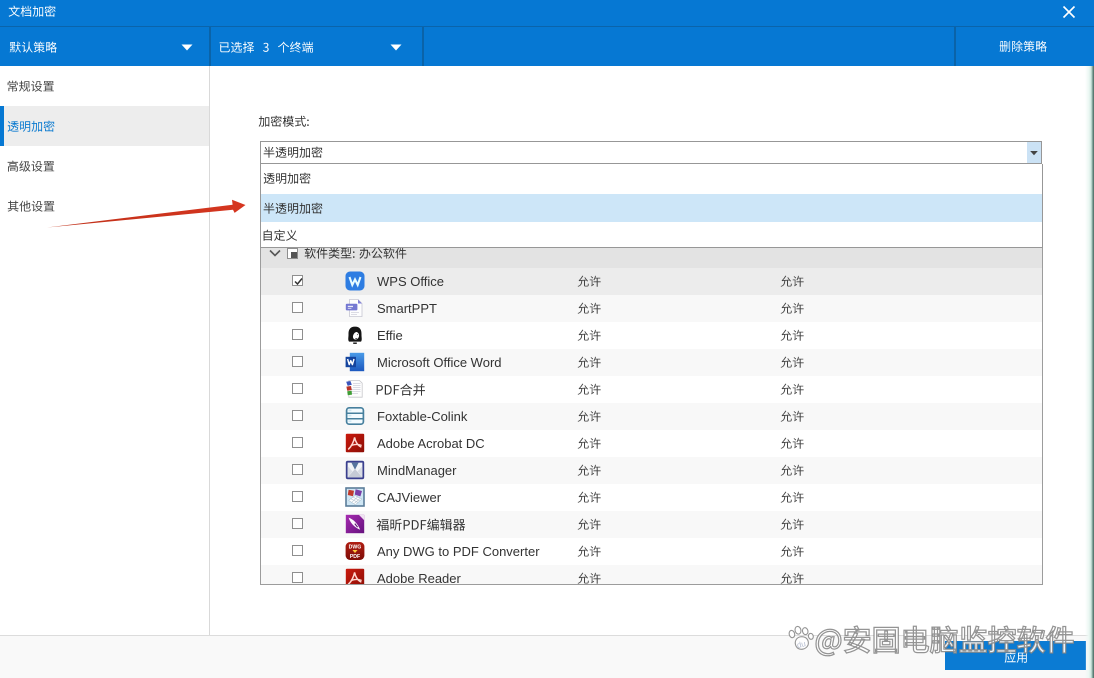 The width and height of the screenshot is (1094, 678). I want to click on svg-text: PDF, so click(355, 557).